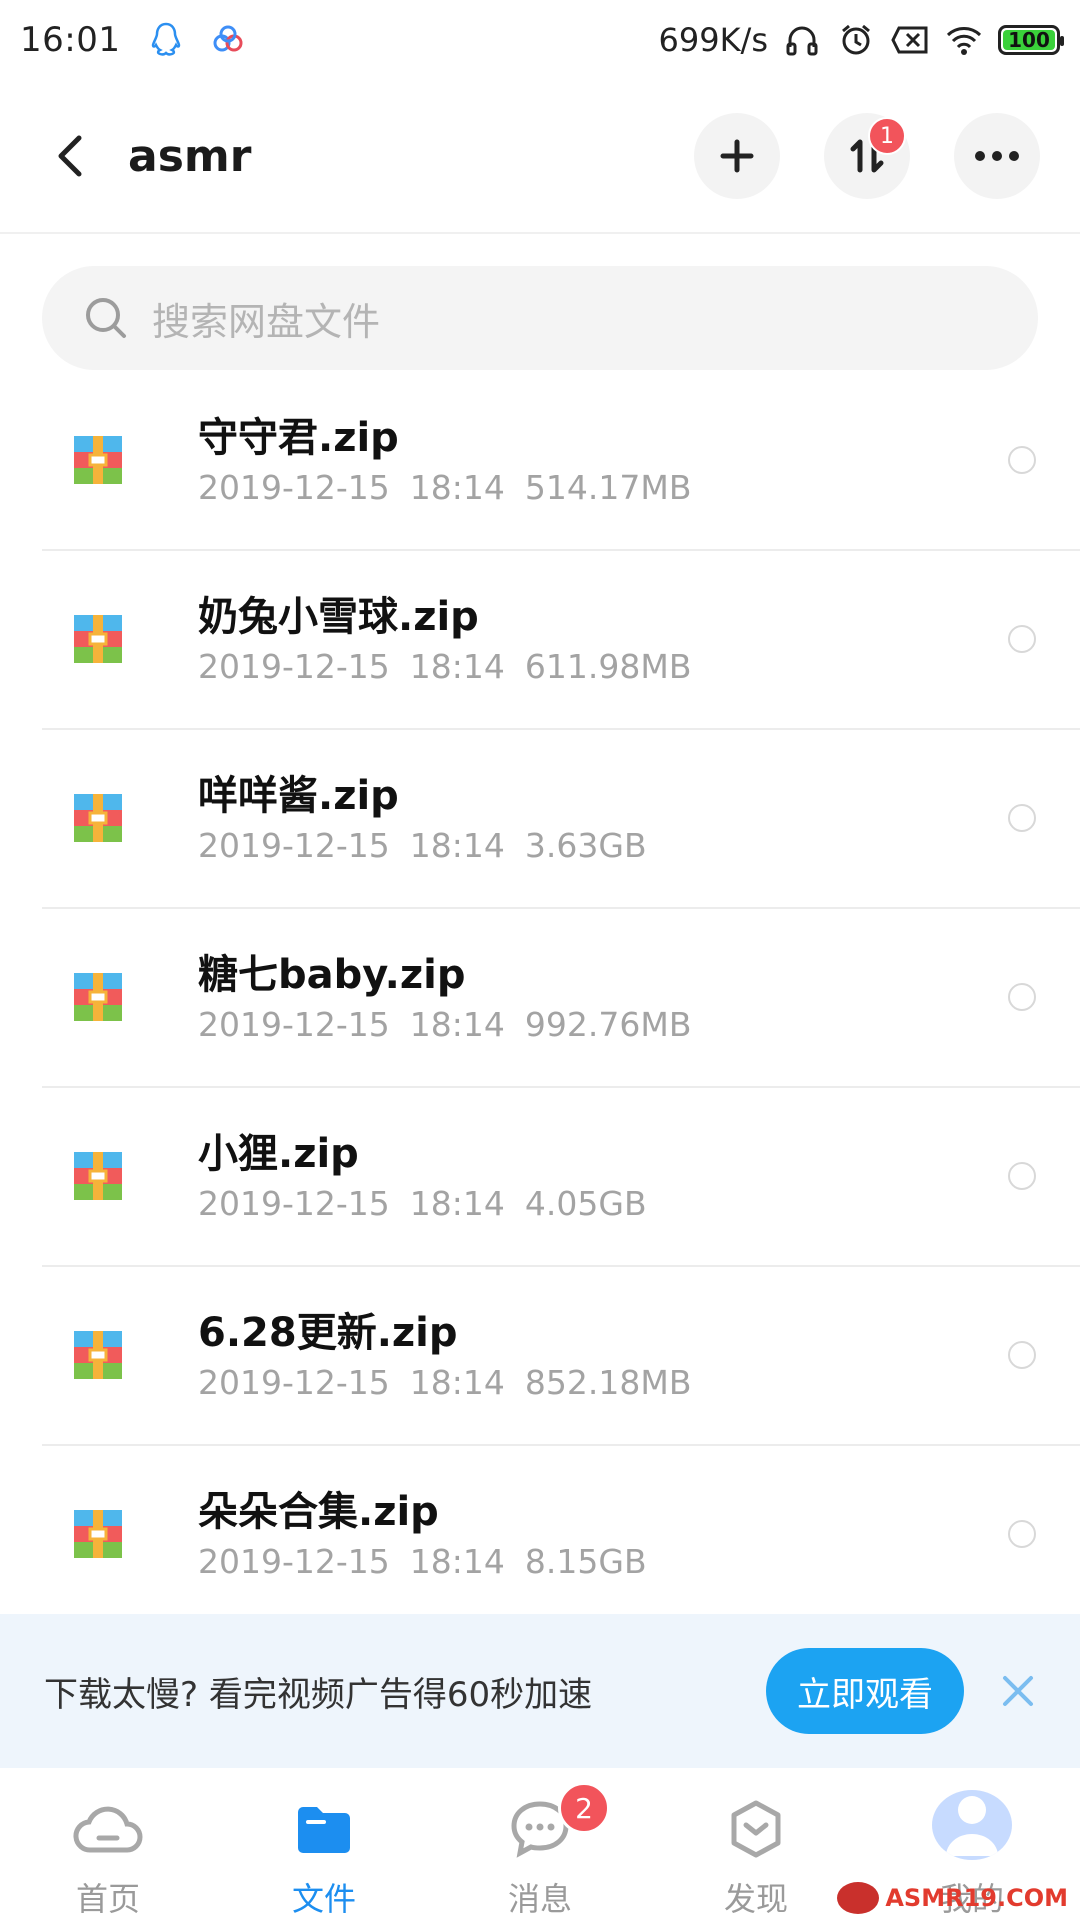  I want to click on file-name: 奶兔小雪球.zip, so click(338, 617).